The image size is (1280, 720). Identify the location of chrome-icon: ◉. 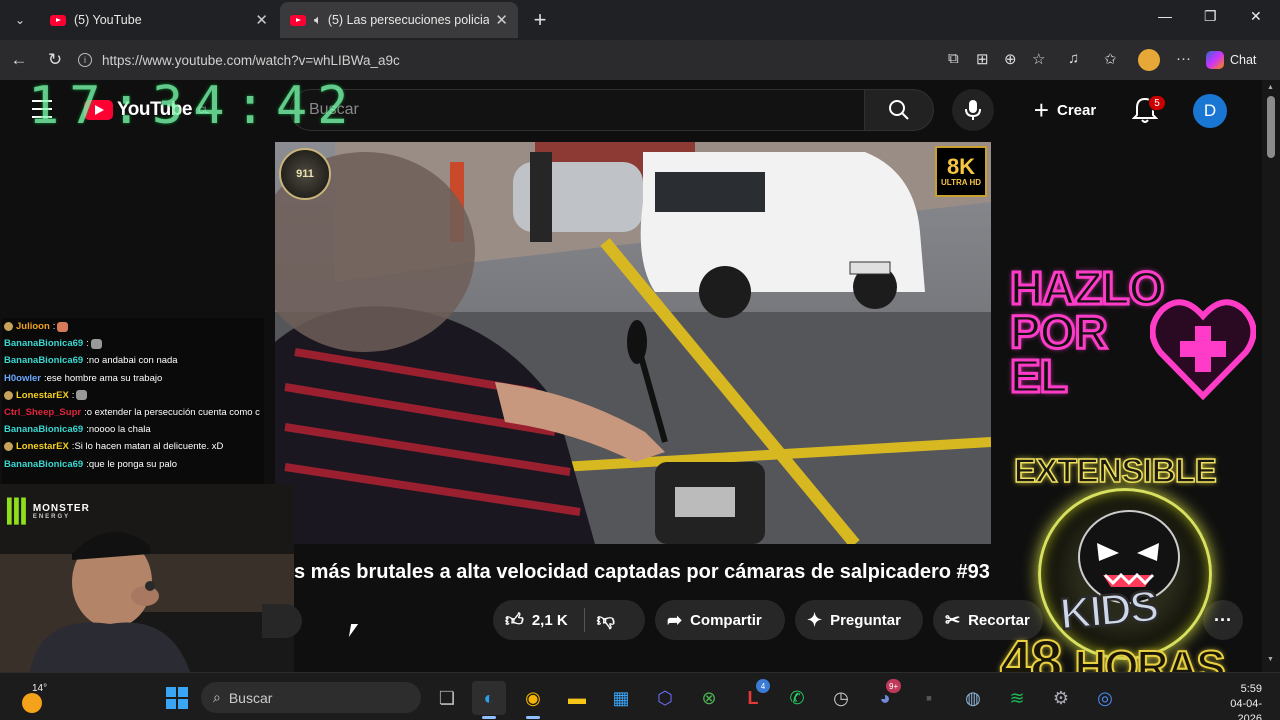
(533, 698).